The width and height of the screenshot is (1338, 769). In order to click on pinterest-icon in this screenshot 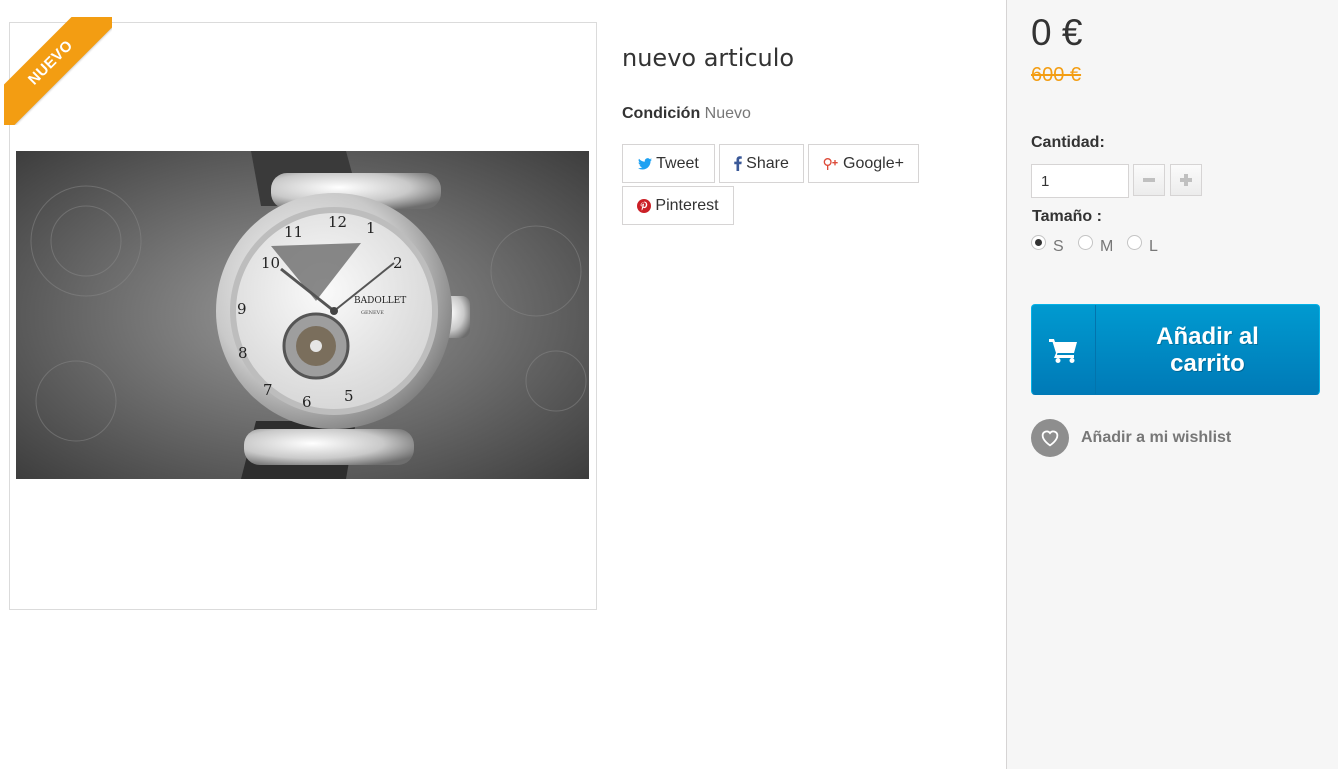, I will do `click(644, 205)`.